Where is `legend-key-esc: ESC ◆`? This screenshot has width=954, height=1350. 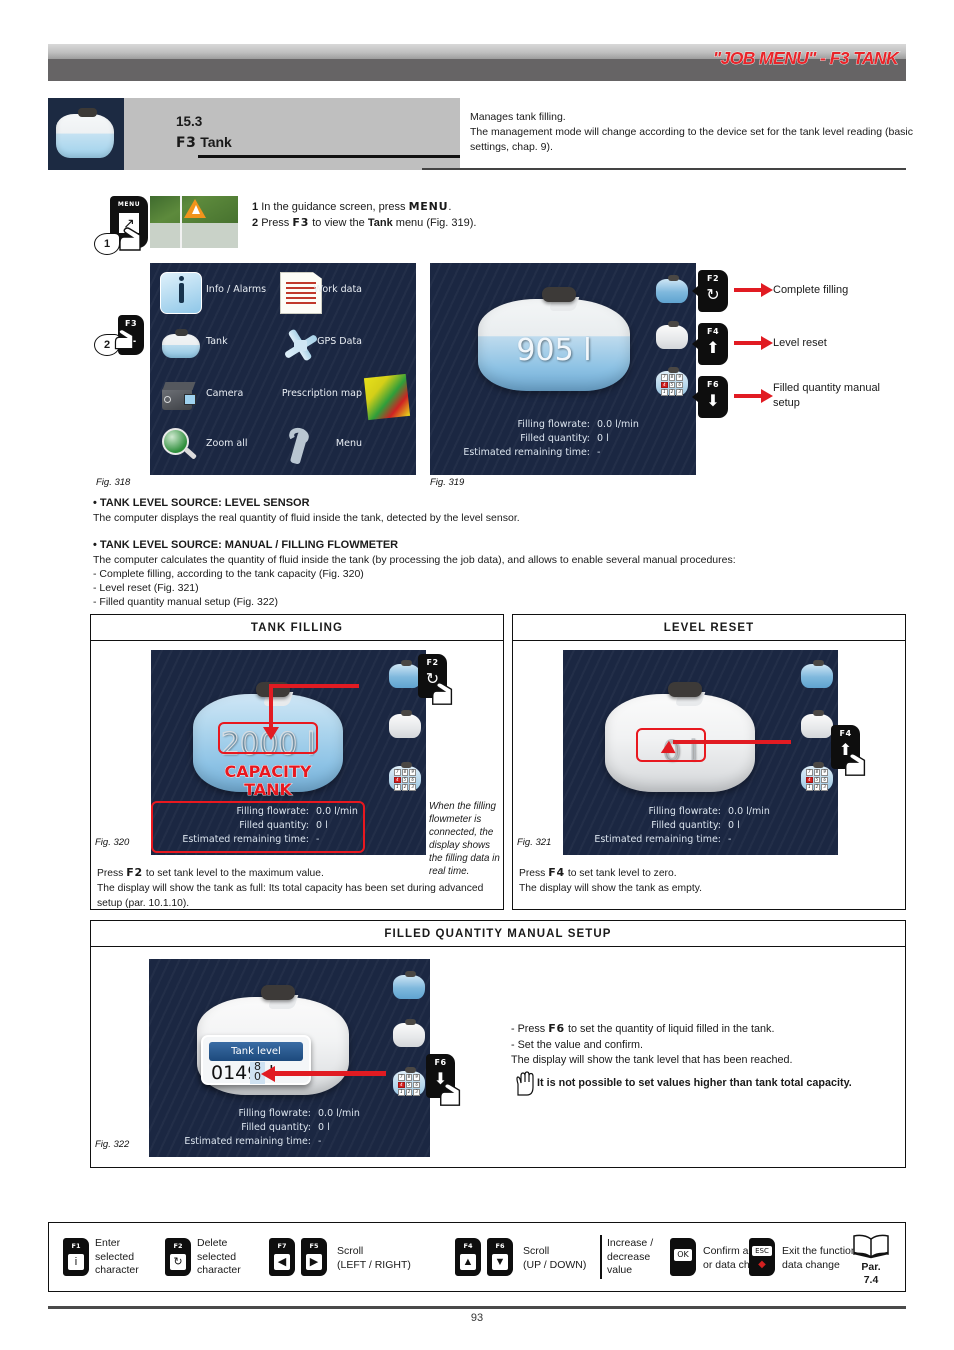
legend-key-esc: ESC ◆ is located at coordinates (762, 1257).